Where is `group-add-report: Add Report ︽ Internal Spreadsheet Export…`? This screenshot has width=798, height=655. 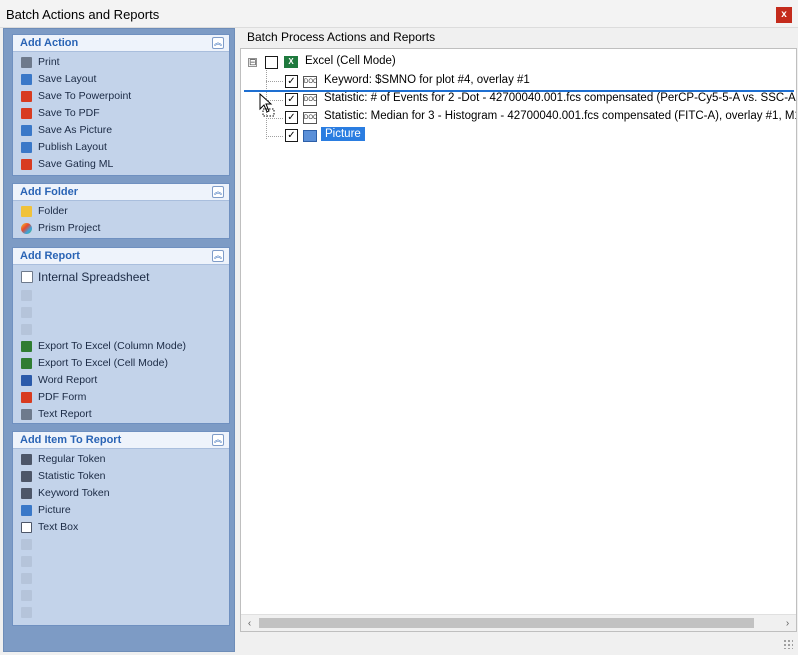 group-add-report: Add Report ︽ Internal Spreadsheet Export… is located at coordinates (121, 335).